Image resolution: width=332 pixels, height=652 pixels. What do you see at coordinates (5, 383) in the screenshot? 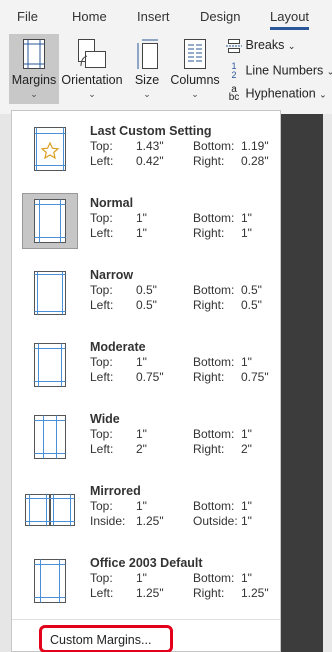
I see `document-margin-area` at bounding box center [5, 383].